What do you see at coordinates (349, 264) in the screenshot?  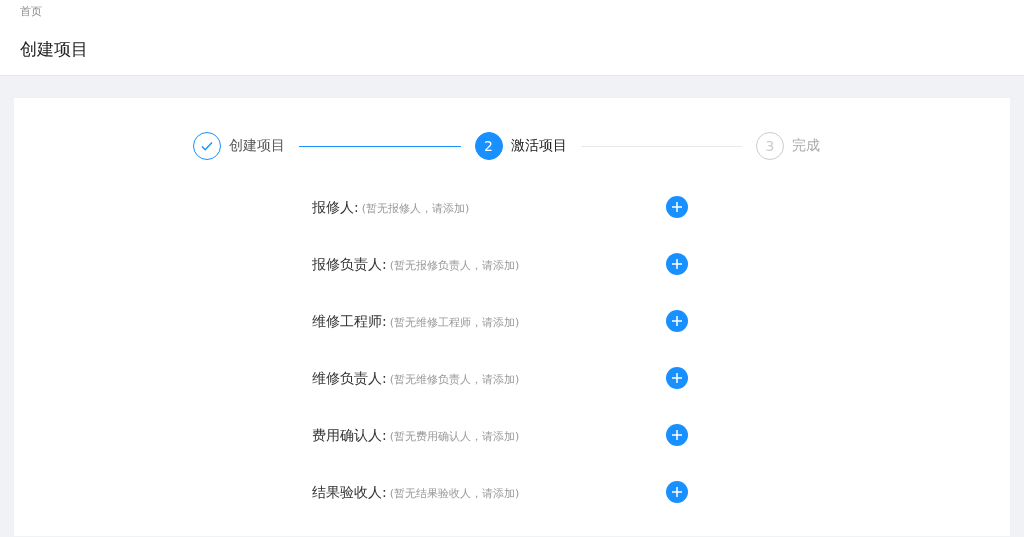 I see `role-label: 报修负责人:` at bounding box center [349, 264].